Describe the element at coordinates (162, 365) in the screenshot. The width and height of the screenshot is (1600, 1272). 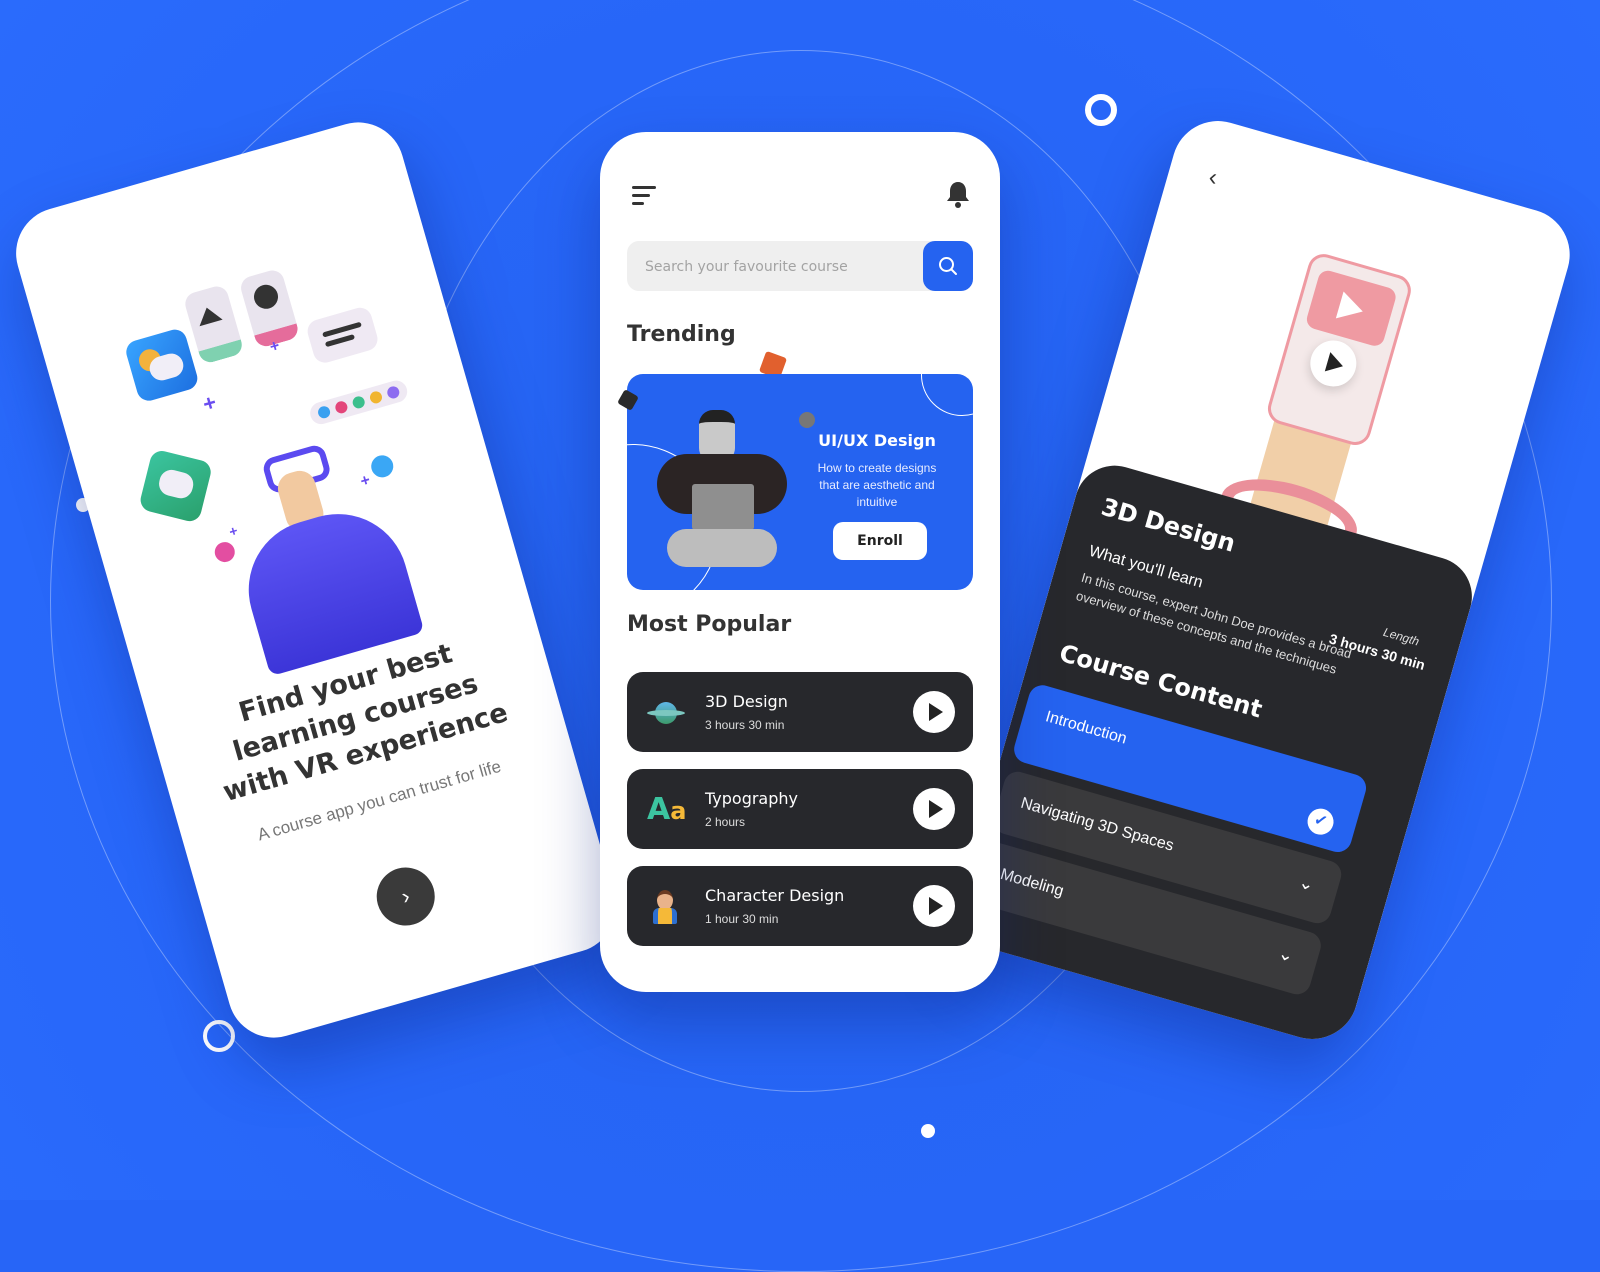
I see `weather-app-icon` at that location.